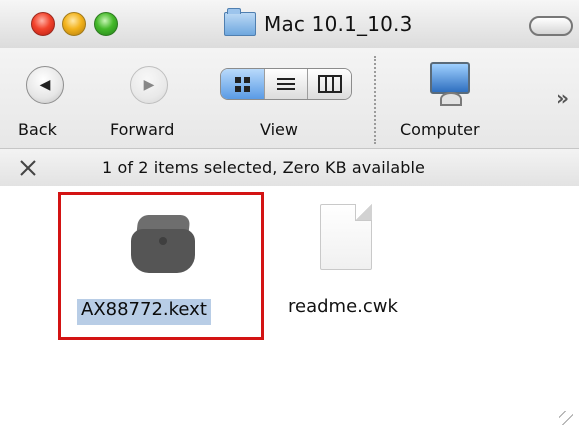  Describe the element at coordinates (74, 24) in the screenshot. I see `minimize-button` at that location.